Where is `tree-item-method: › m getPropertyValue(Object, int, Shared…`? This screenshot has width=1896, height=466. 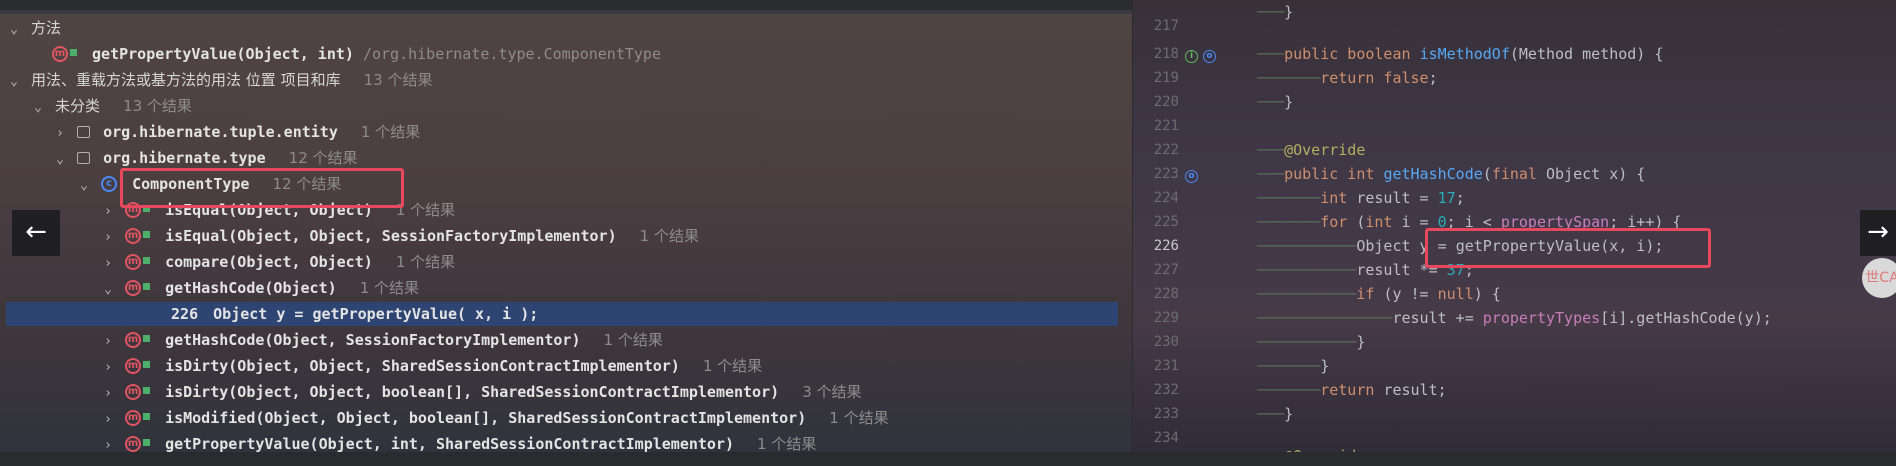 tree-item-method: › m getPropertyValue(Object, int, Shared… is located at coordinates (458, 442).